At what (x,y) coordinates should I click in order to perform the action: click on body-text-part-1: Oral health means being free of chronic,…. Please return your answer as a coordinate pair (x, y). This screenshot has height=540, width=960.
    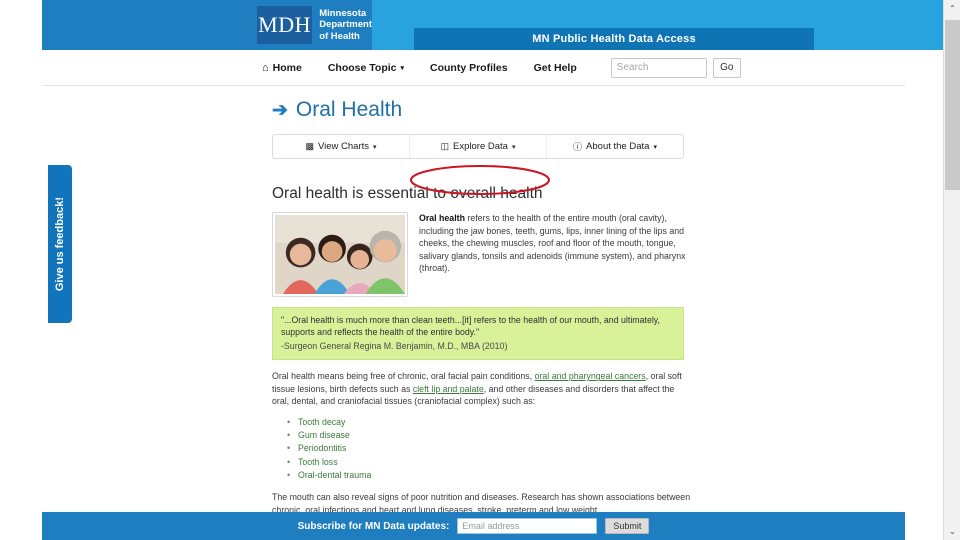
    Looking at the image, I should click on (403, 376).